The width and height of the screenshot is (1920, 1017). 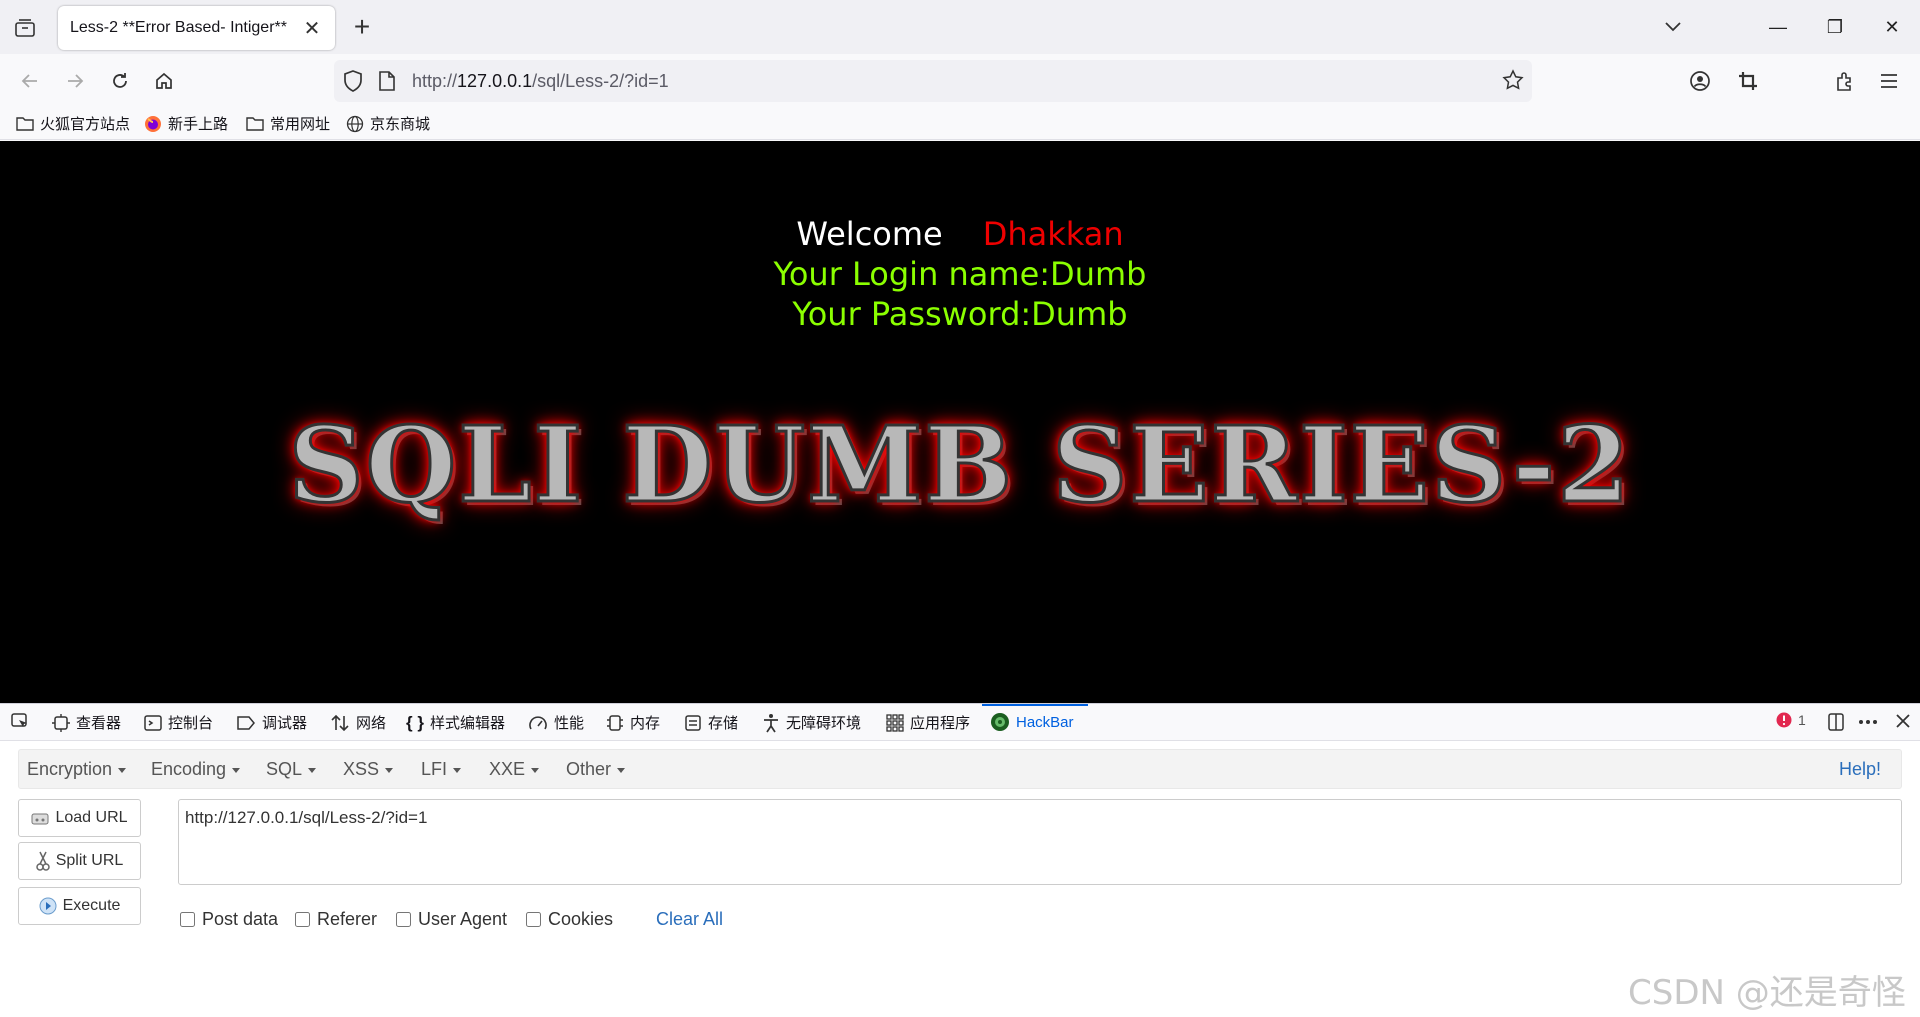 What do you see at coordinates (1802, 720) in the screenshot?
I see `error-count: 1` at bounding box center [1802, 720].